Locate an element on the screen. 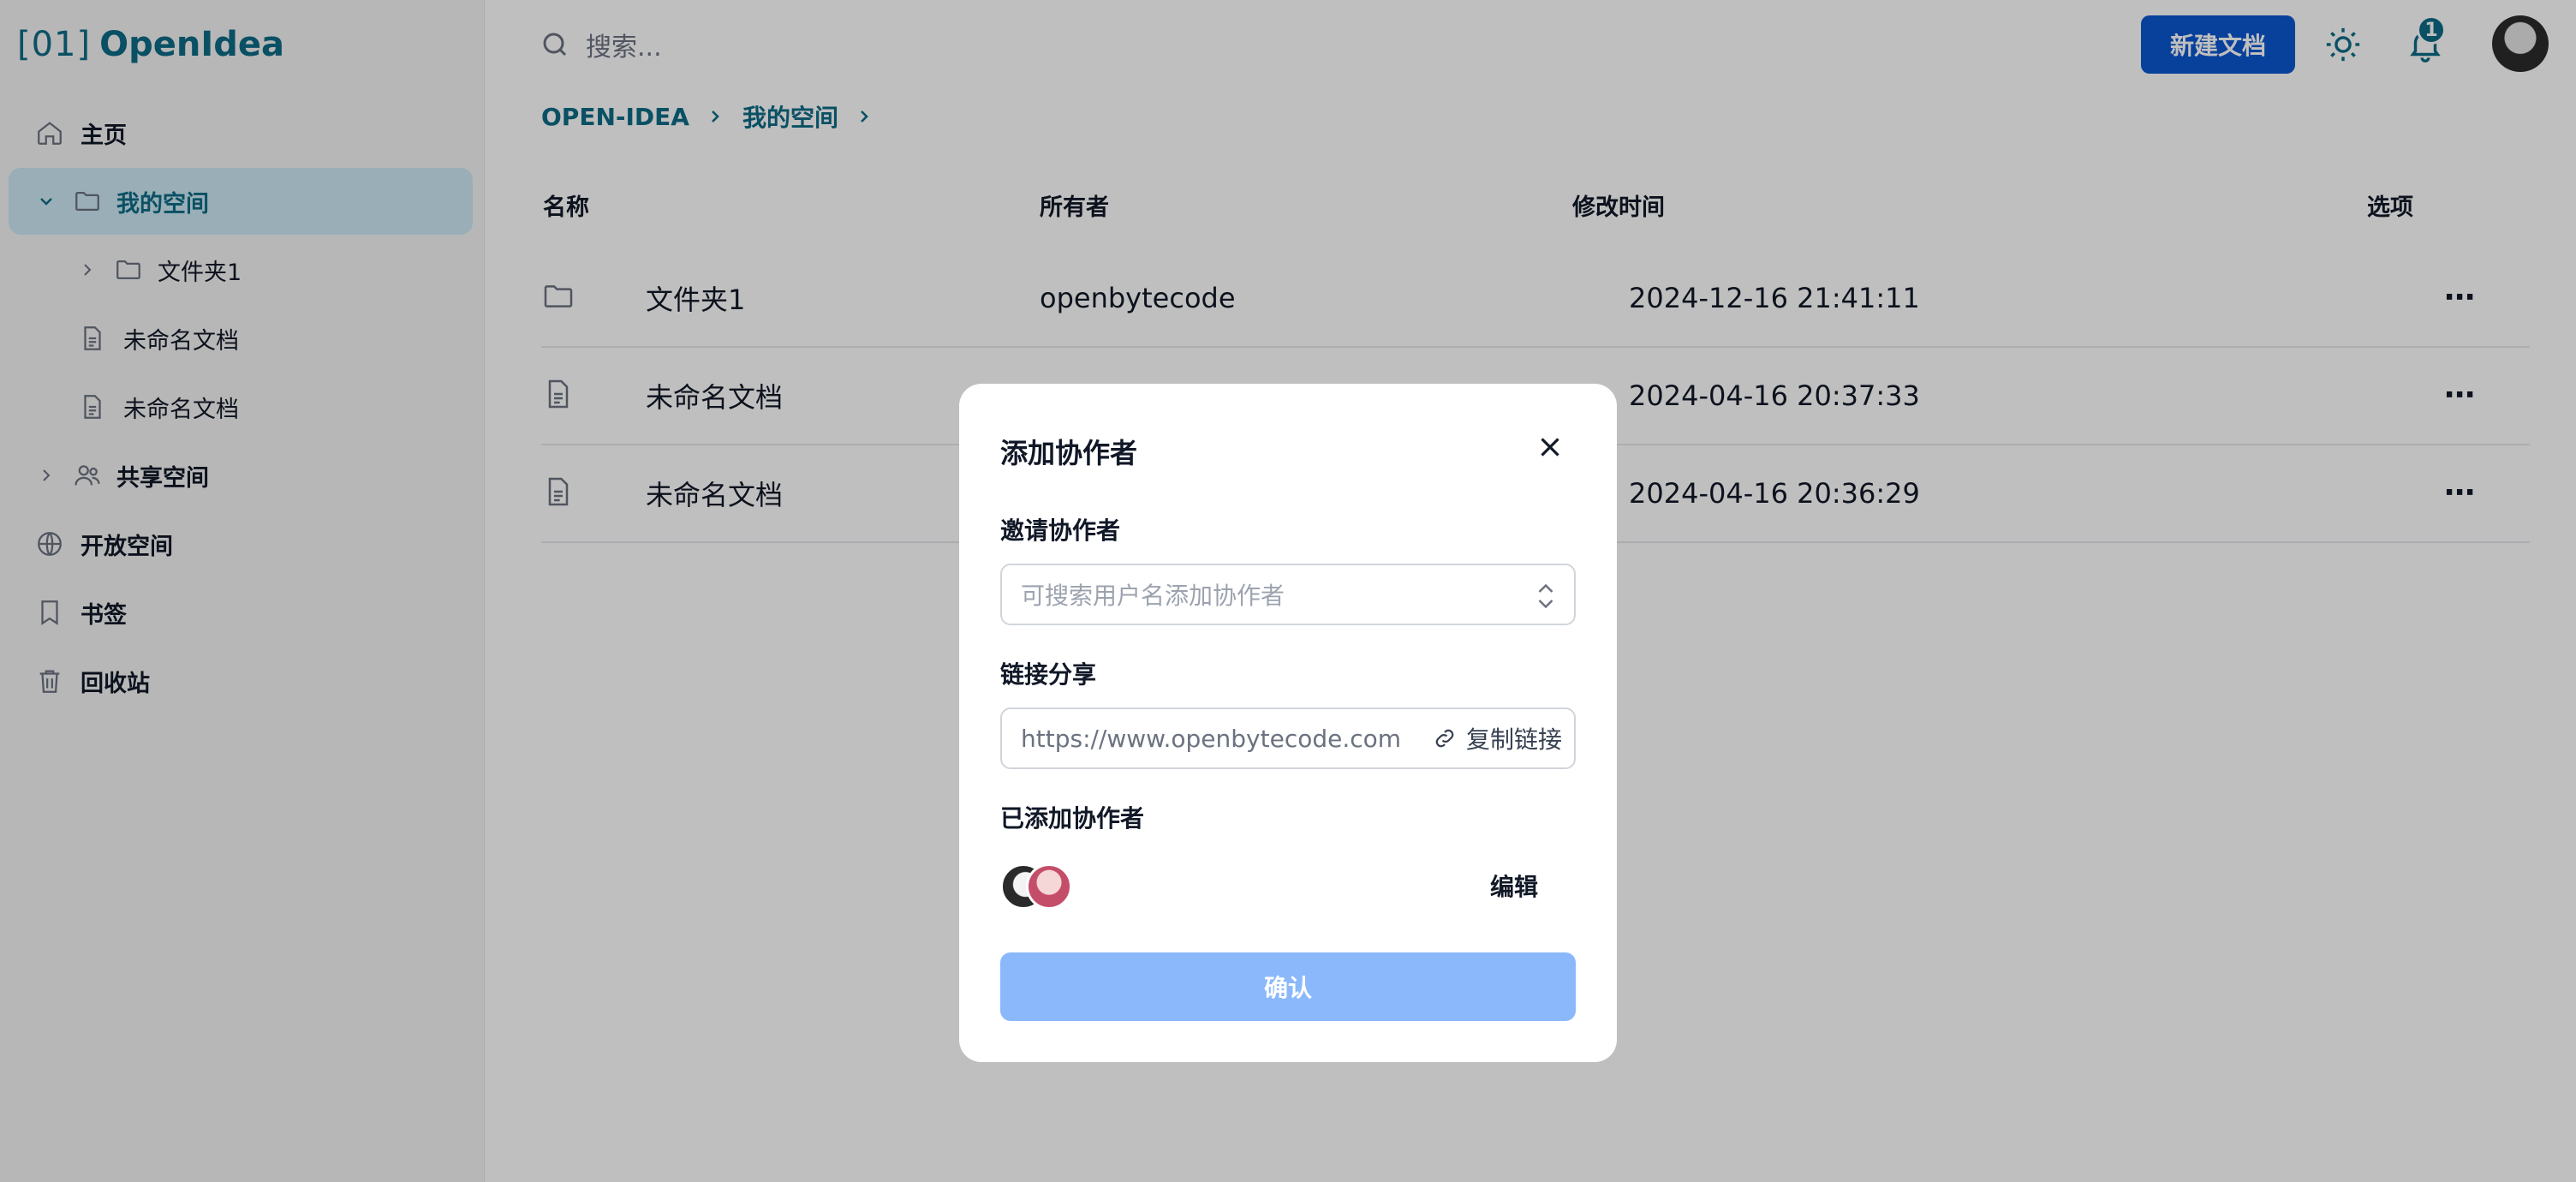 This screenshot has width=2576, height=1182. chevron-up-down-icon is located at coordinates (1546, 596).